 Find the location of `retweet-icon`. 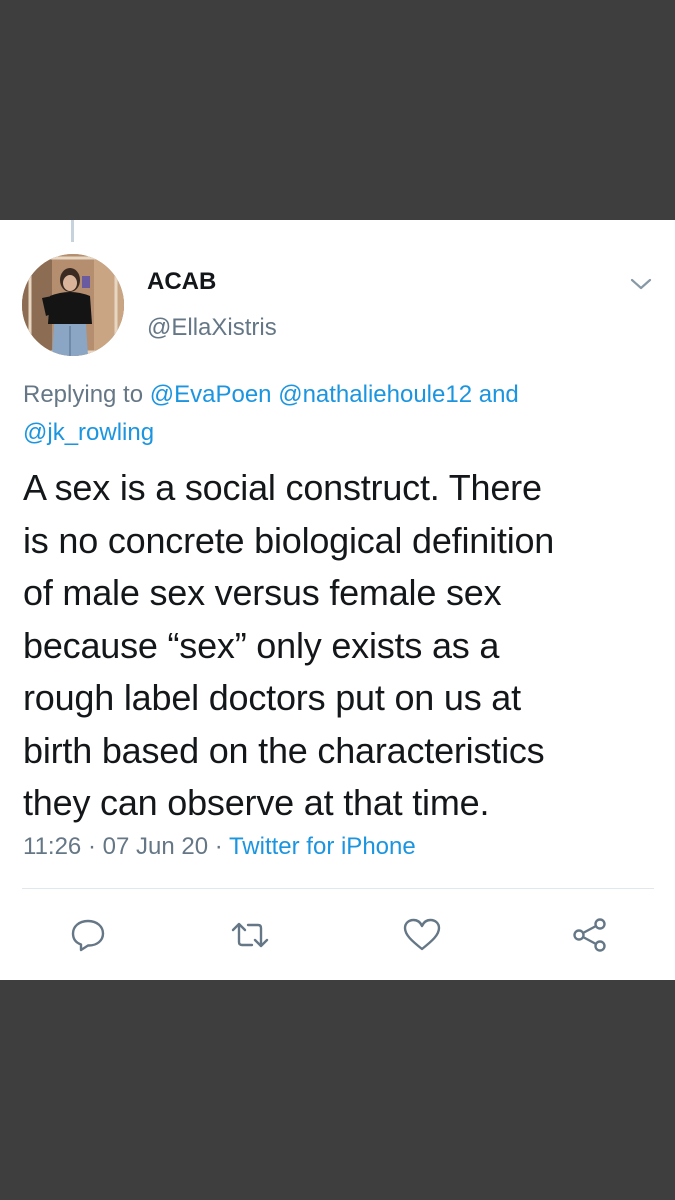

retweet-icon is located at coordinates (250, 935).